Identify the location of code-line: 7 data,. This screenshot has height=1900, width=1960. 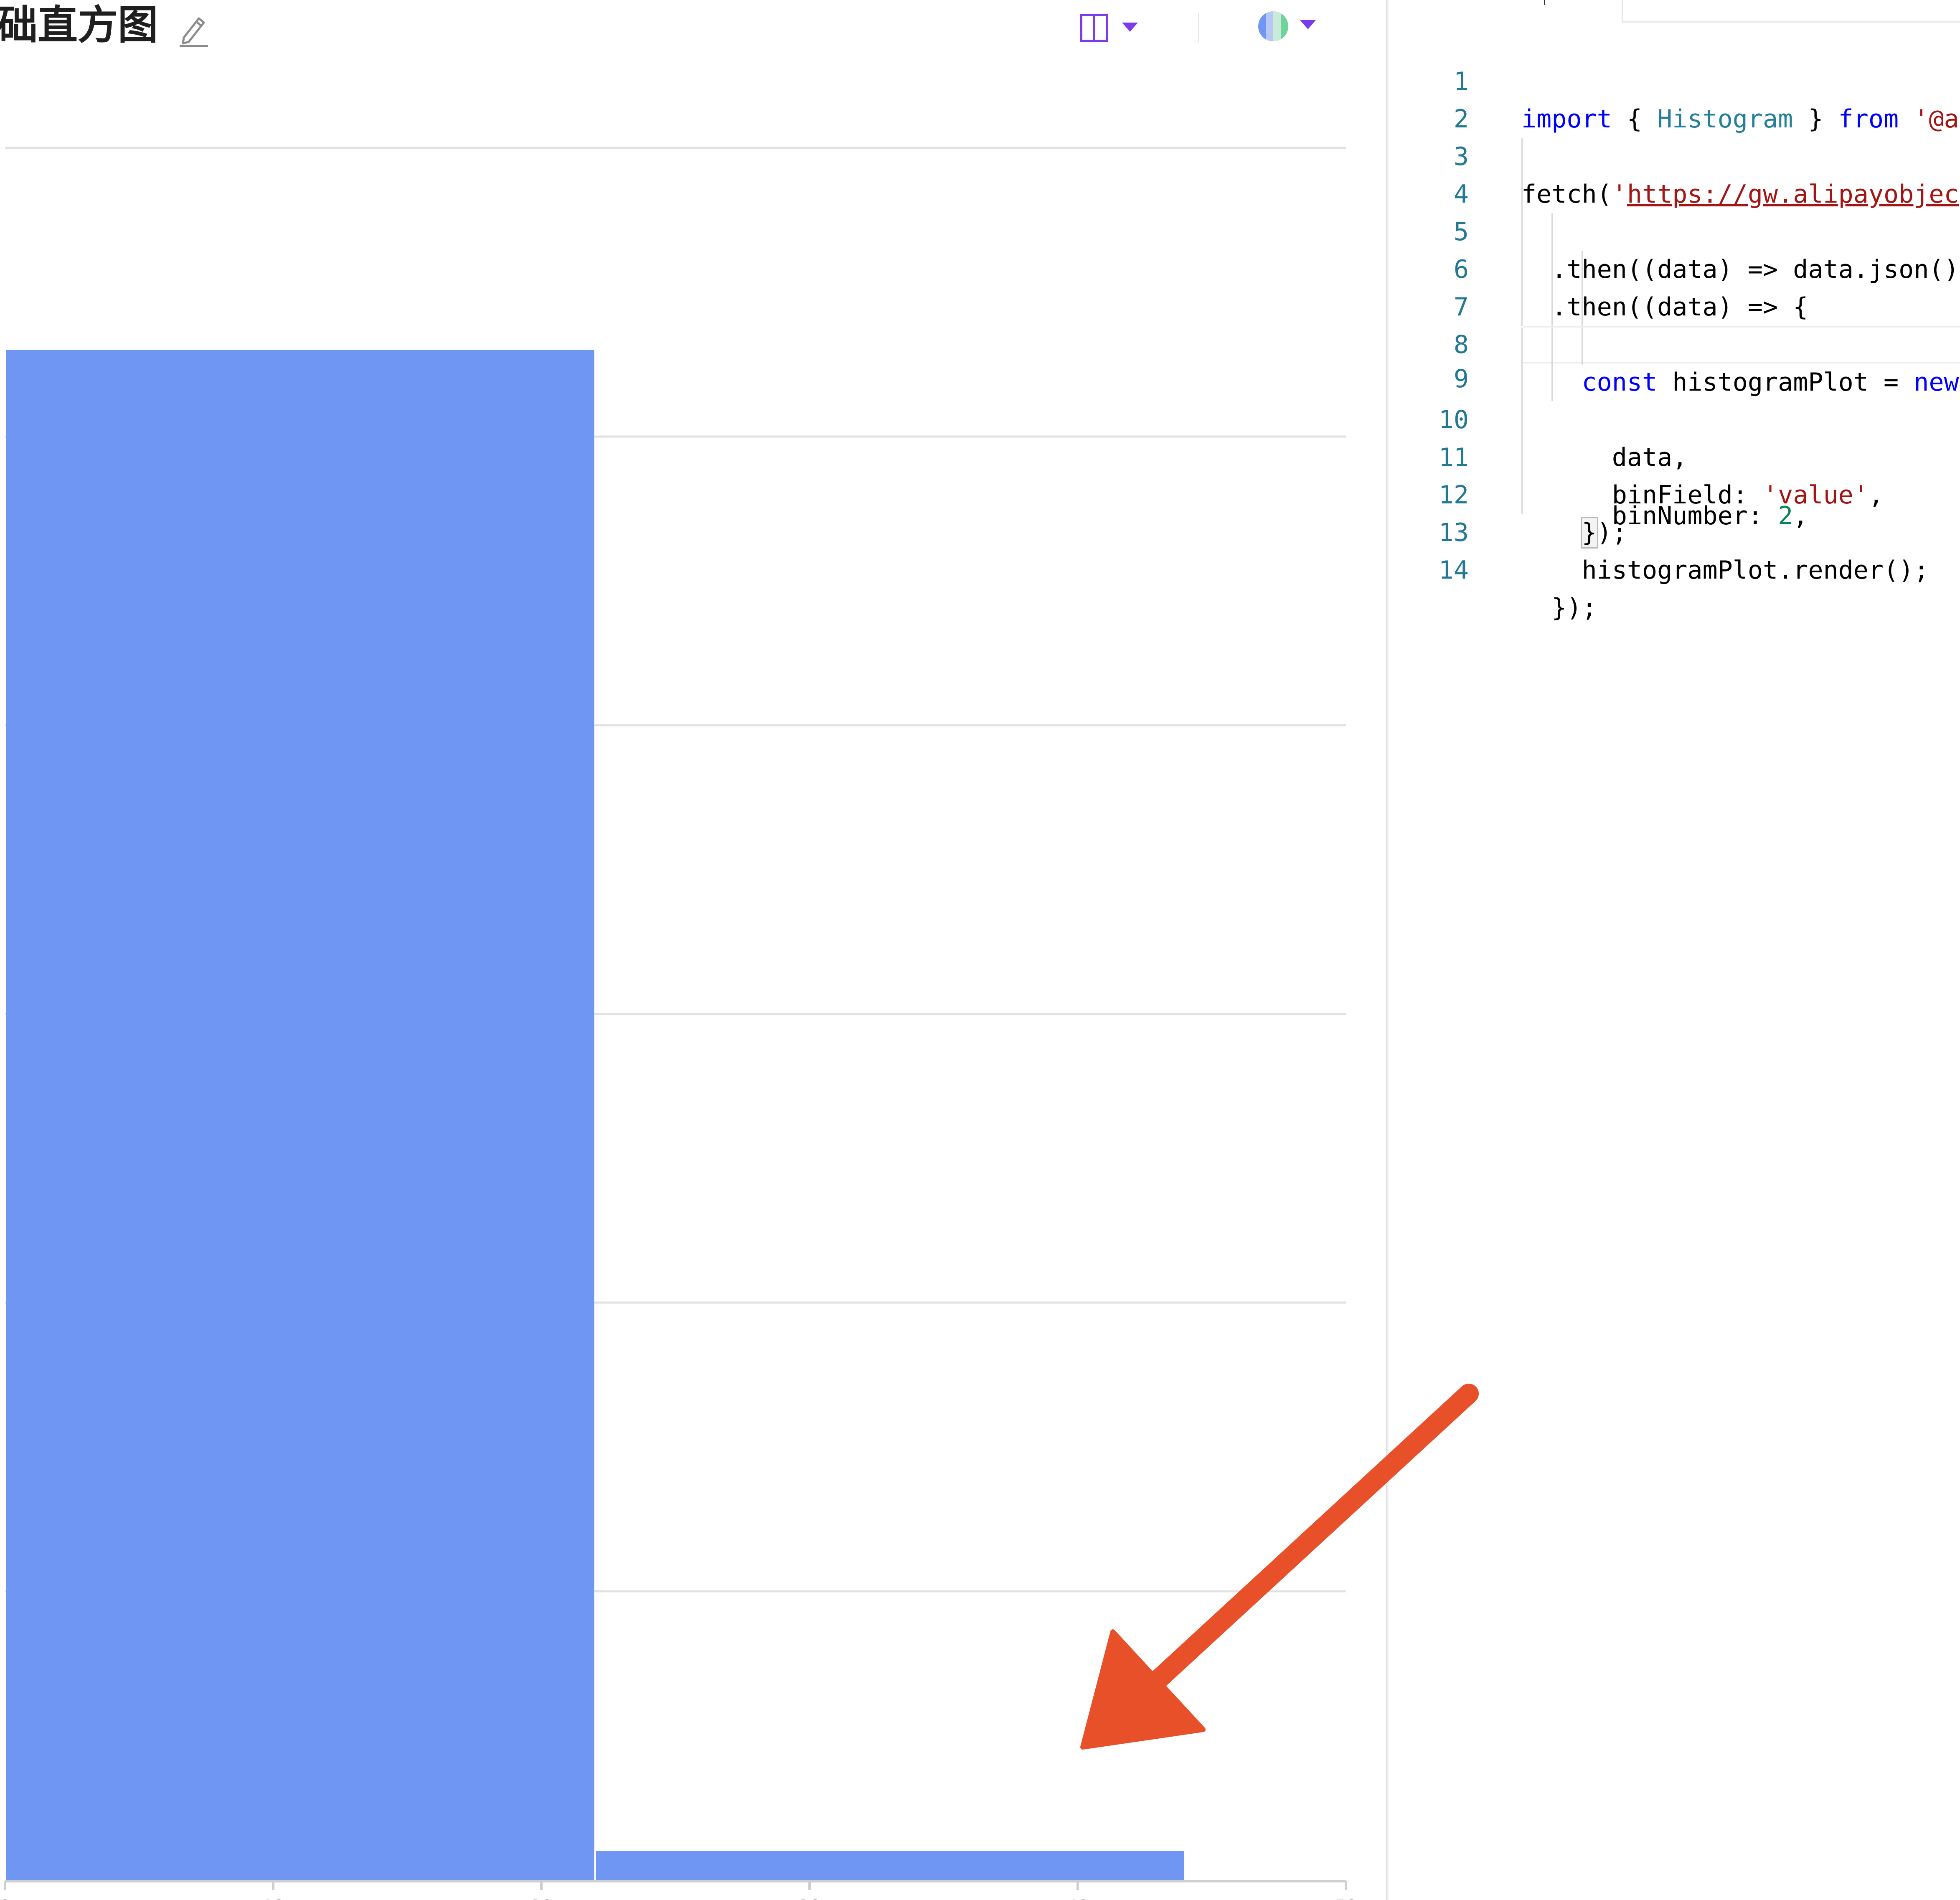
(1675, 361).